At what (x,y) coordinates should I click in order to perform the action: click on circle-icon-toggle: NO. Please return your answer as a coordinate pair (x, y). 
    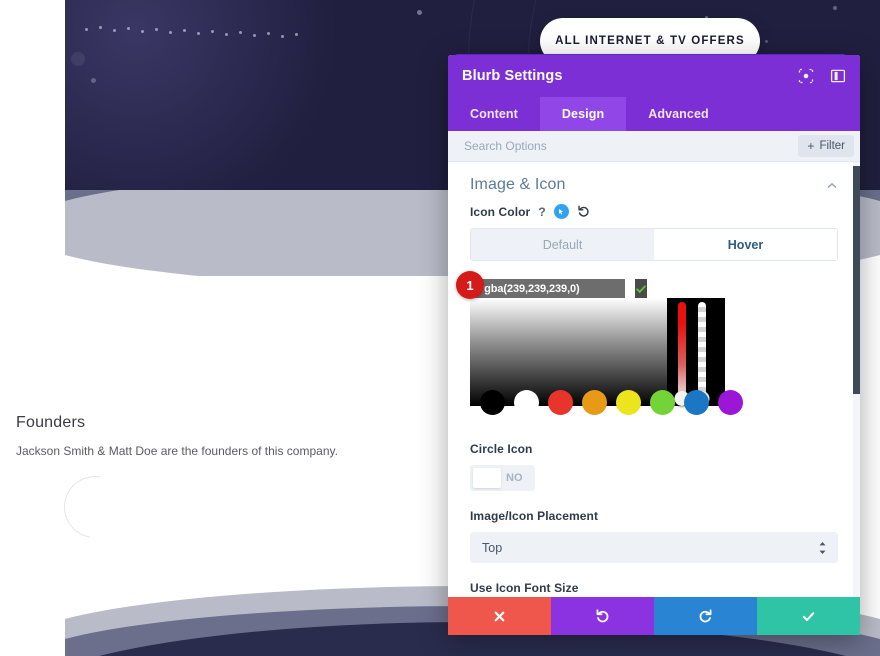
    Looking at the image, I should click on (502, 478).